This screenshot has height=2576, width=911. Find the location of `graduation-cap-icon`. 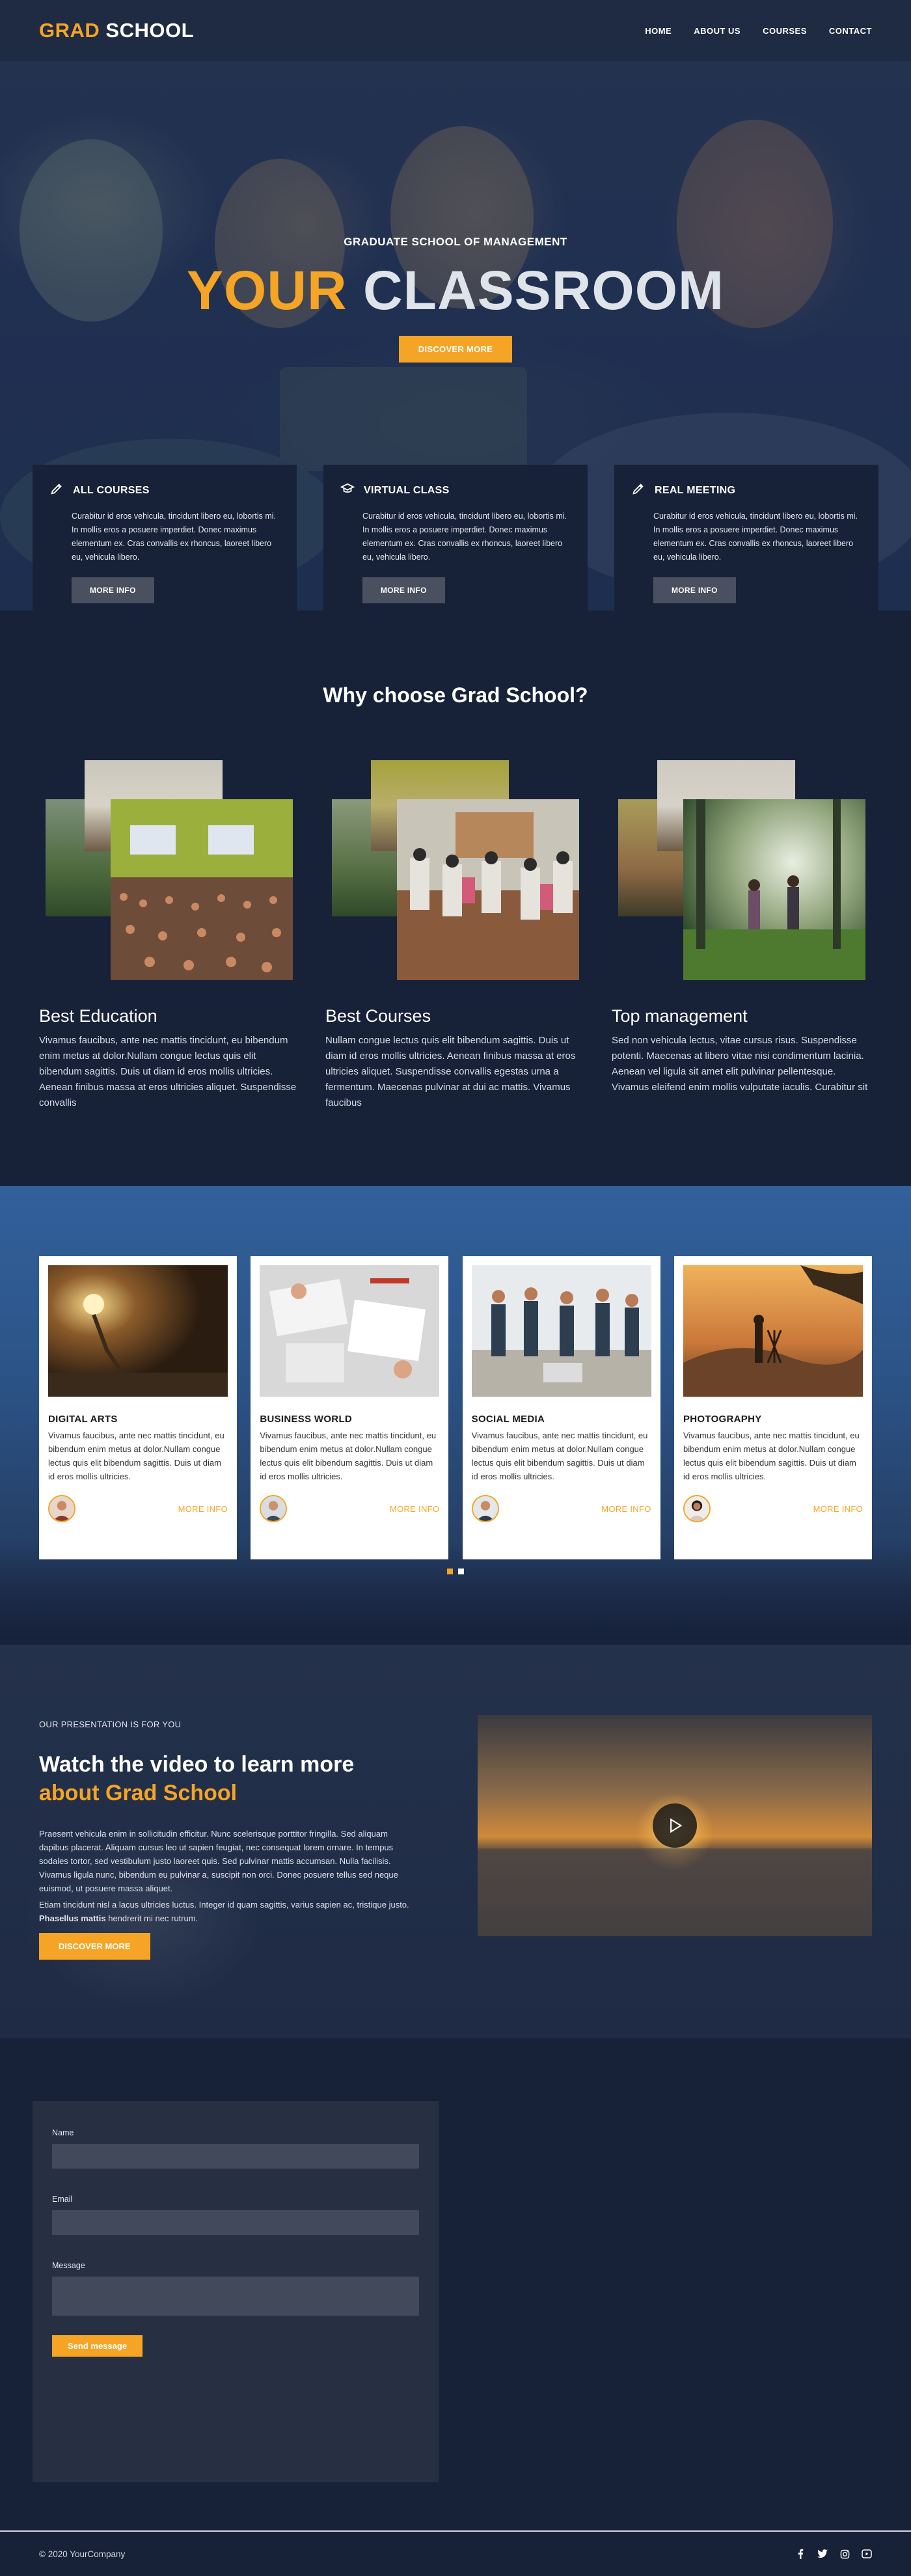

graduation-cap-icon is located at coordinates (348, 491).